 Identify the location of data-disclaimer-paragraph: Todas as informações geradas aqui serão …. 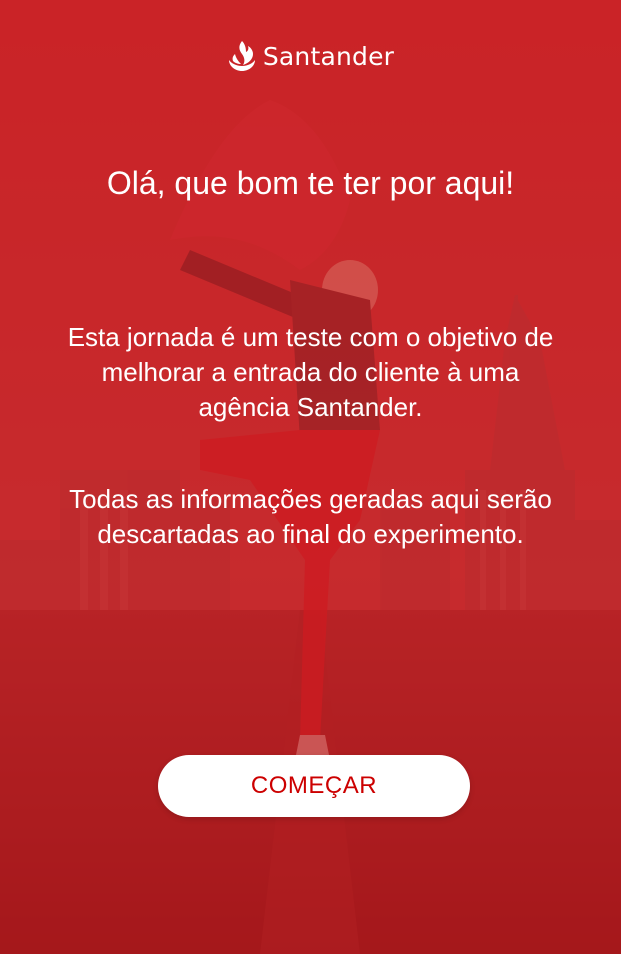
(310, 516).